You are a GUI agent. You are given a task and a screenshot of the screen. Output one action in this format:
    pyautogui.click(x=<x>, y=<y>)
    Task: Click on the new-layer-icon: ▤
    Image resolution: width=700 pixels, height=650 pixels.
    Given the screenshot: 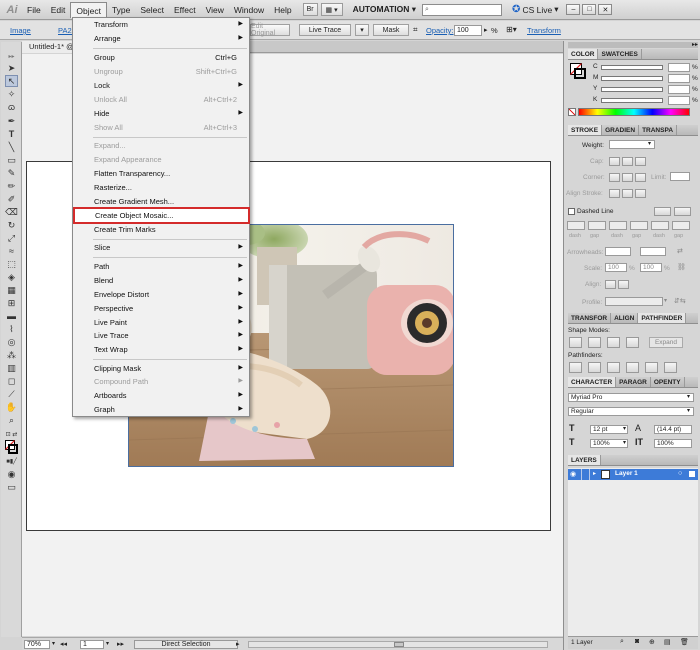 What is the action you would take?
    pyautogui.click(x=667, y=642)
    